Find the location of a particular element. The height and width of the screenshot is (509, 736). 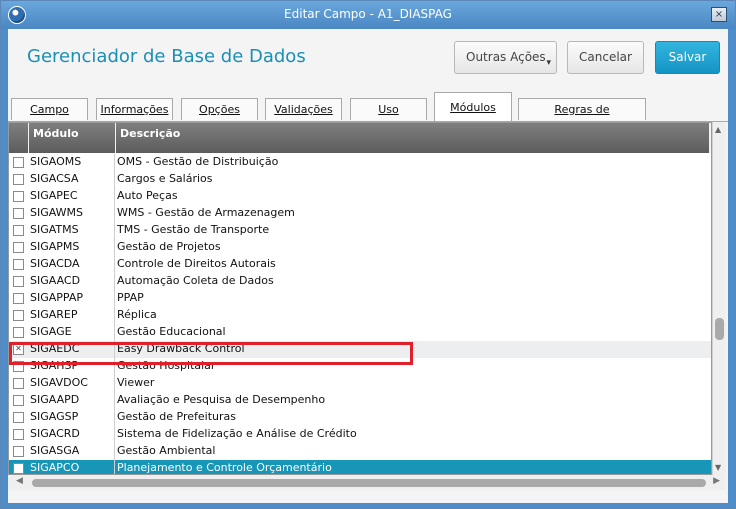

grid-header: Módulo Descrição is located at coordinates (360, 138).